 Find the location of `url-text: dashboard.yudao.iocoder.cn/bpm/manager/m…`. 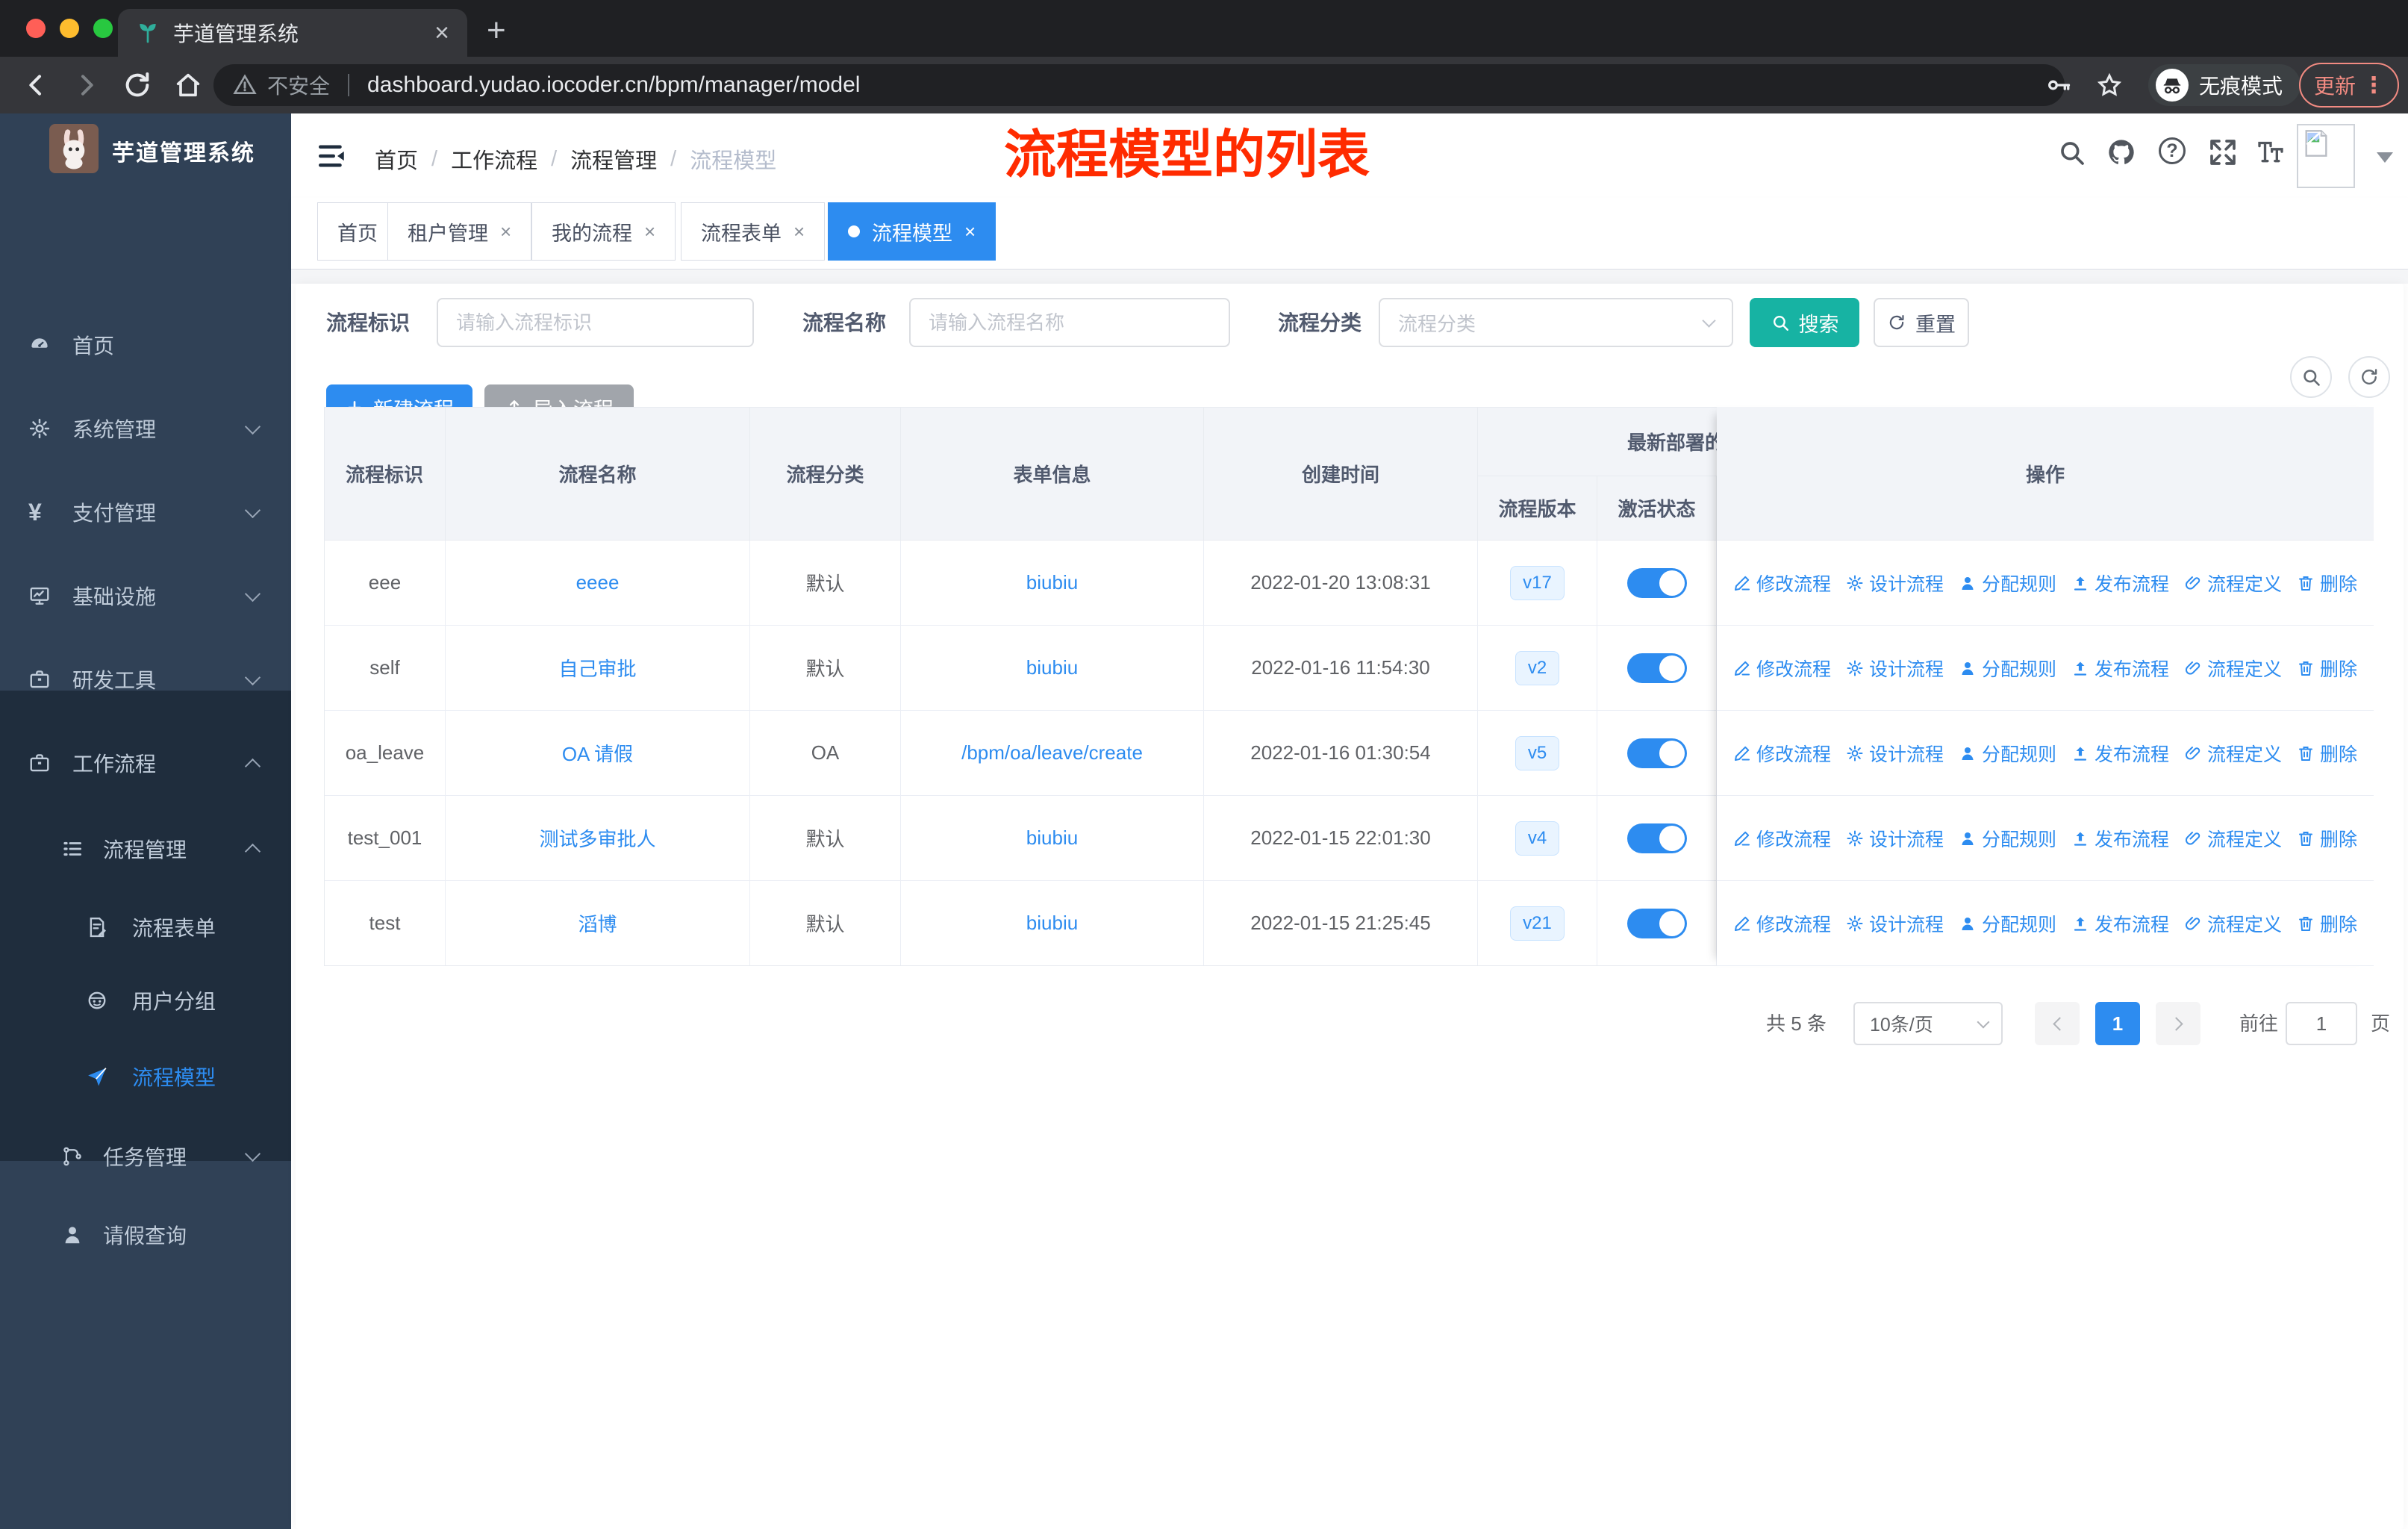

url-text: dashboard.yudao.iocoder.cn/bpm/manager/m… is located at coordinates (613, 85).